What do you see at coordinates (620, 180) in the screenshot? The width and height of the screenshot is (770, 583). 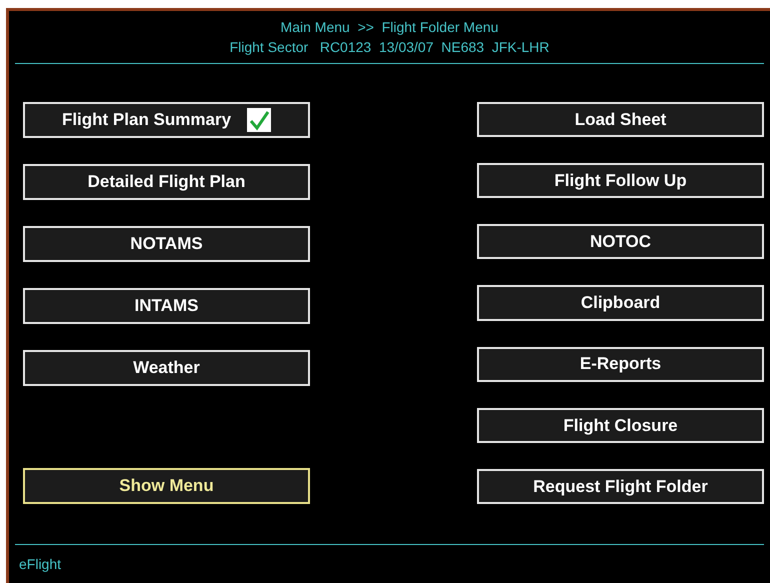 I see `menu-button: Flight Follow Up` at bounding box center [620, 180].